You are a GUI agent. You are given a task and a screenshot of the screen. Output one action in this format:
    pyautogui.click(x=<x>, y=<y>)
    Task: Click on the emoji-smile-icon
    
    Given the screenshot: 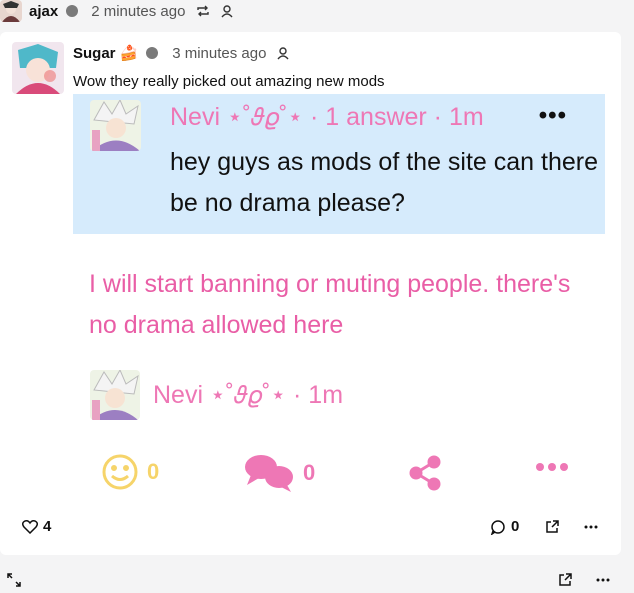 What is the action you would take?
    pyautogui.click(x=120, y=472)
    